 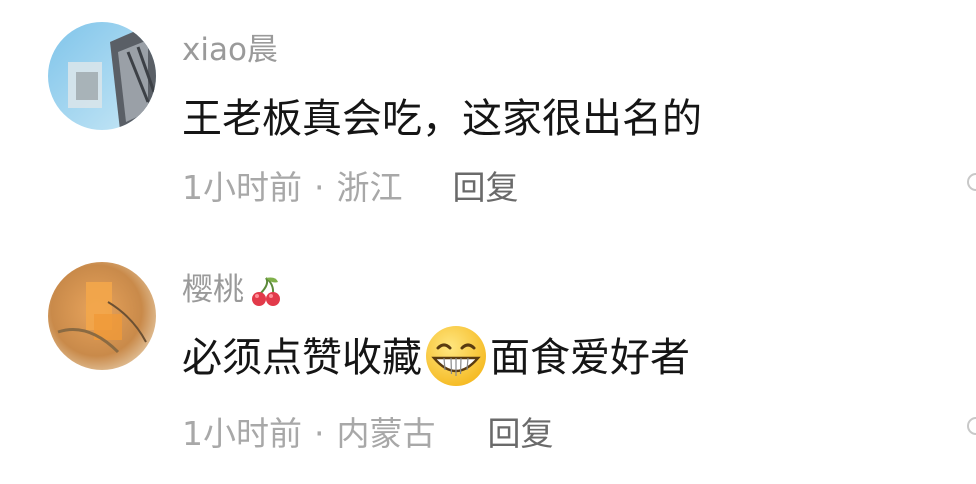 I want to click on comment-text-part: 面食爱好者, so click(x=590, y=358).